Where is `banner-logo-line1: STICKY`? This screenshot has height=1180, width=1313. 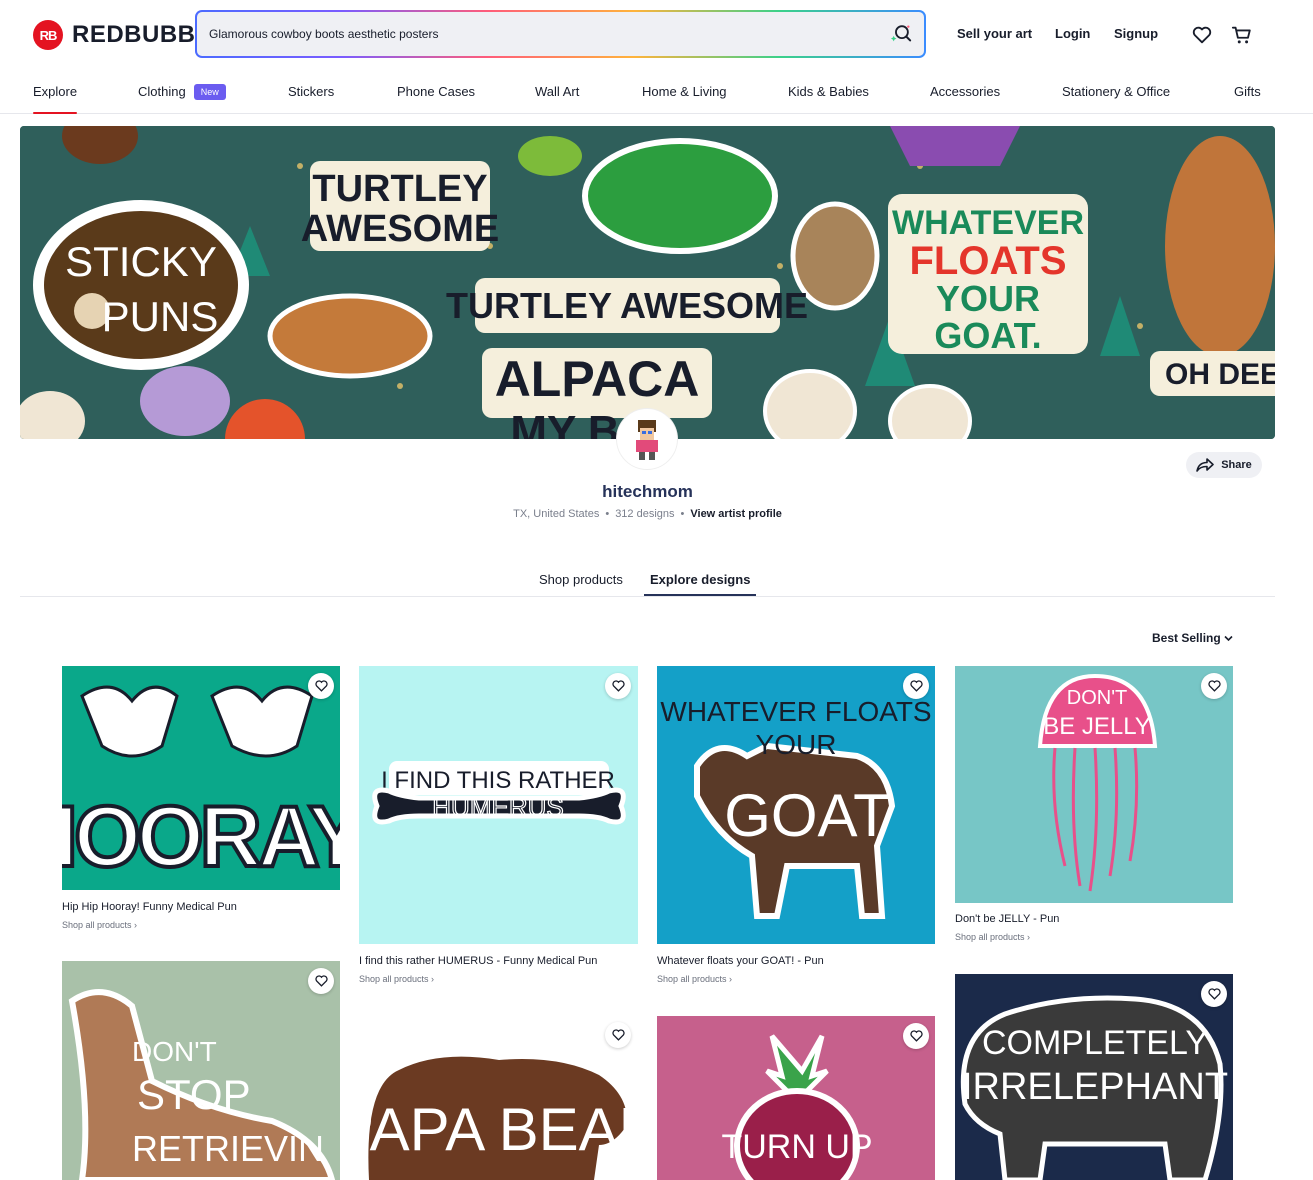 banner-logo-line1: STICKY is located at coordinates (141, 261).